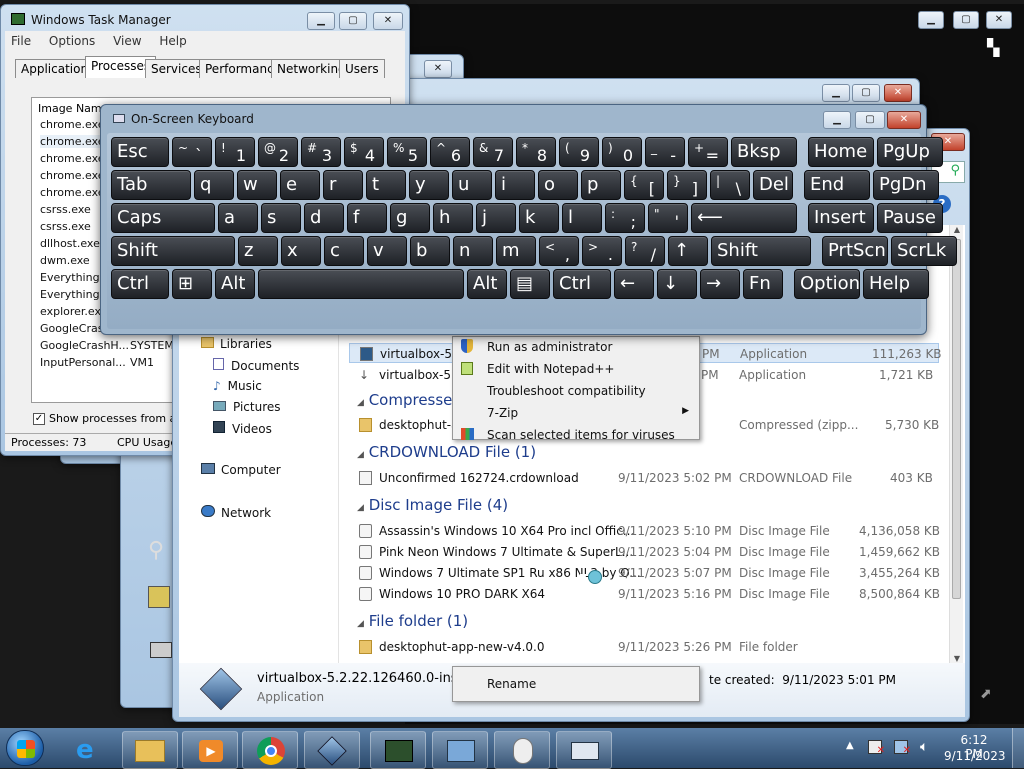 This screenshot has width=1024, height=769. I want to click on bg3-maximize-button: ▢, so click(866, 93).